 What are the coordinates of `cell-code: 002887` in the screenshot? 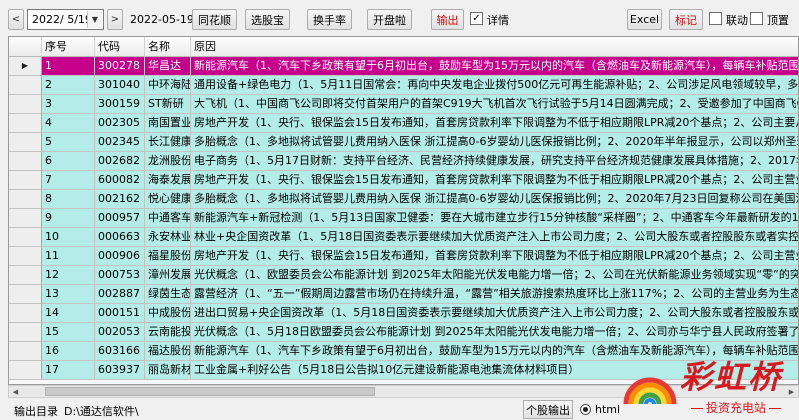 It's located at (120, 294).